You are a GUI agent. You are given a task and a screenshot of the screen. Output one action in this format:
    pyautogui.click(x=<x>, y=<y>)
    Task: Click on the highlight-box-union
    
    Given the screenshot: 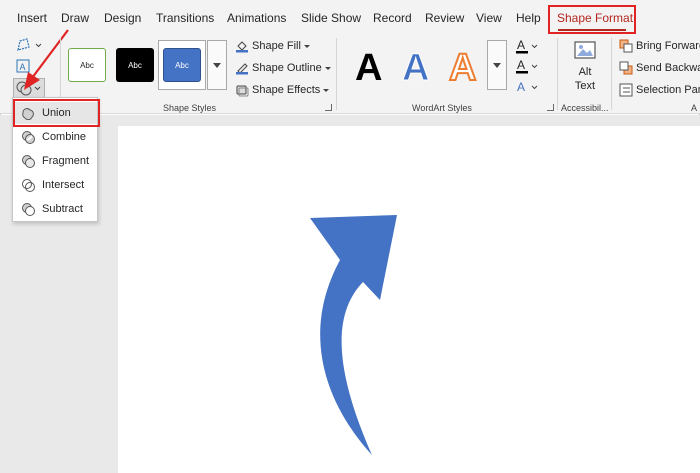 What is the action you would take?
    pyautogui.click(x=56, y=113)
    